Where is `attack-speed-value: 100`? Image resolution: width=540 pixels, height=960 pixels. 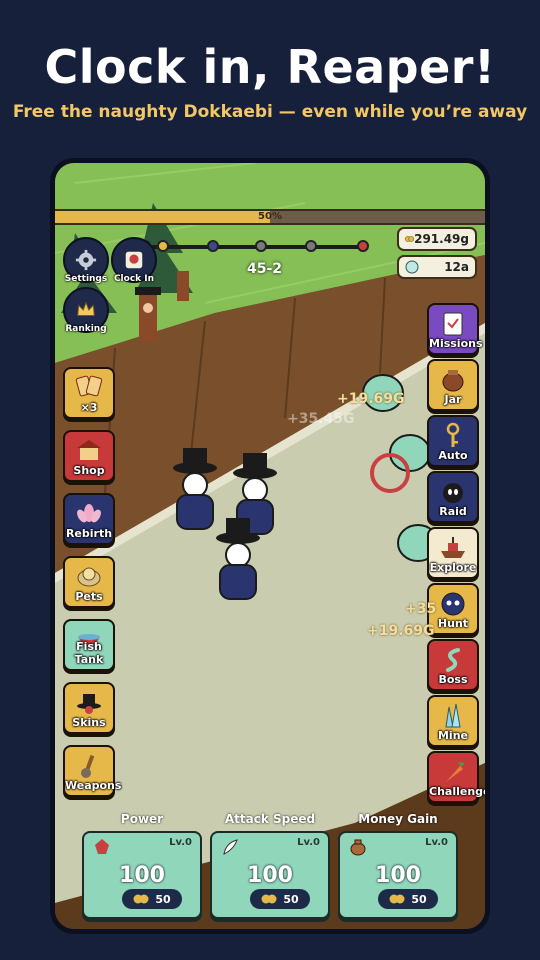
attack-speed-value: 100 is located at coordinates (270, 875).